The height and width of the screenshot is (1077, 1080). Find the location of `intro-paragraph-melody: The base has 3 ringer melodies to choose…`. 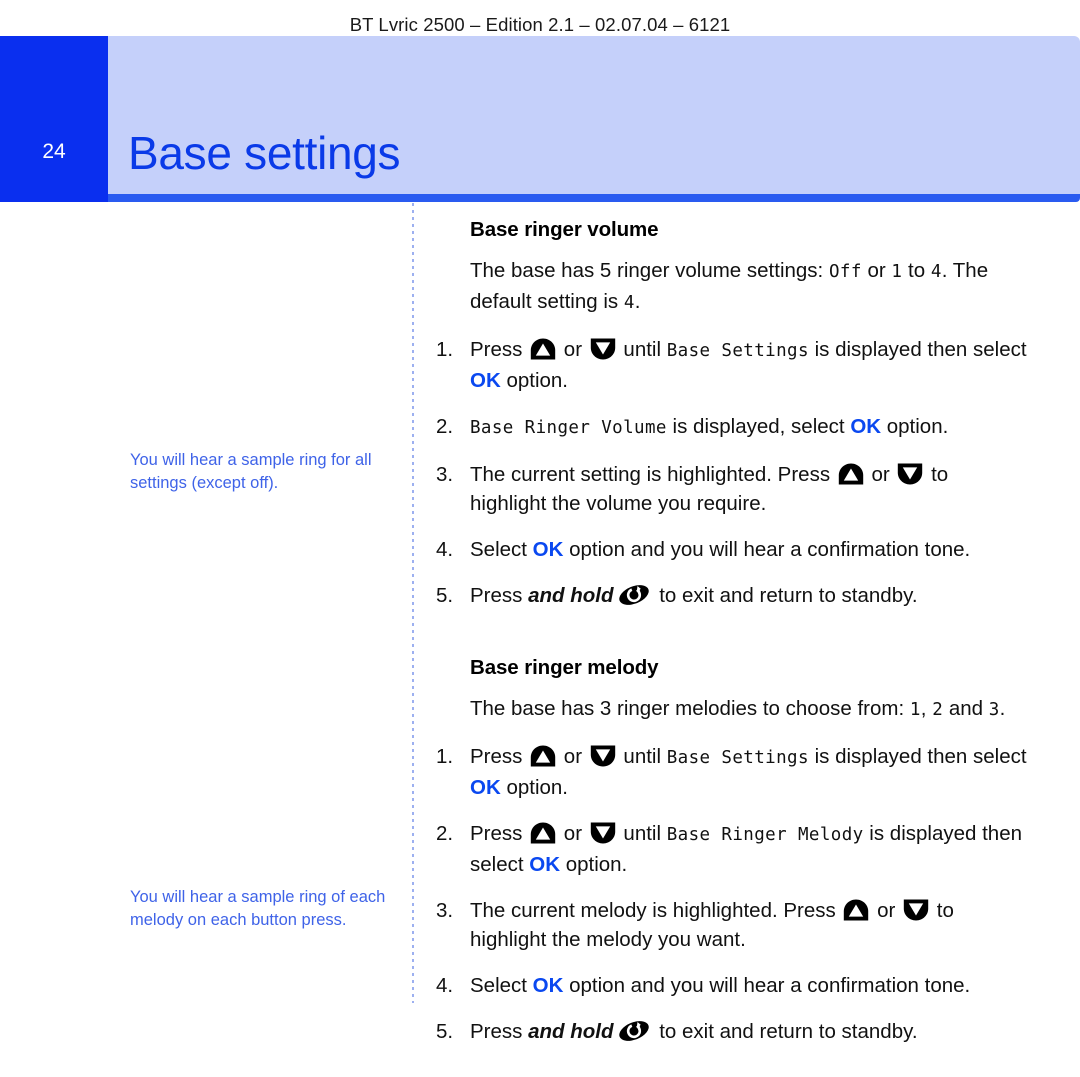

intro-paragraph-melody: The base has 3 ringer melodies to choose… is located at coordinates (740, 709).